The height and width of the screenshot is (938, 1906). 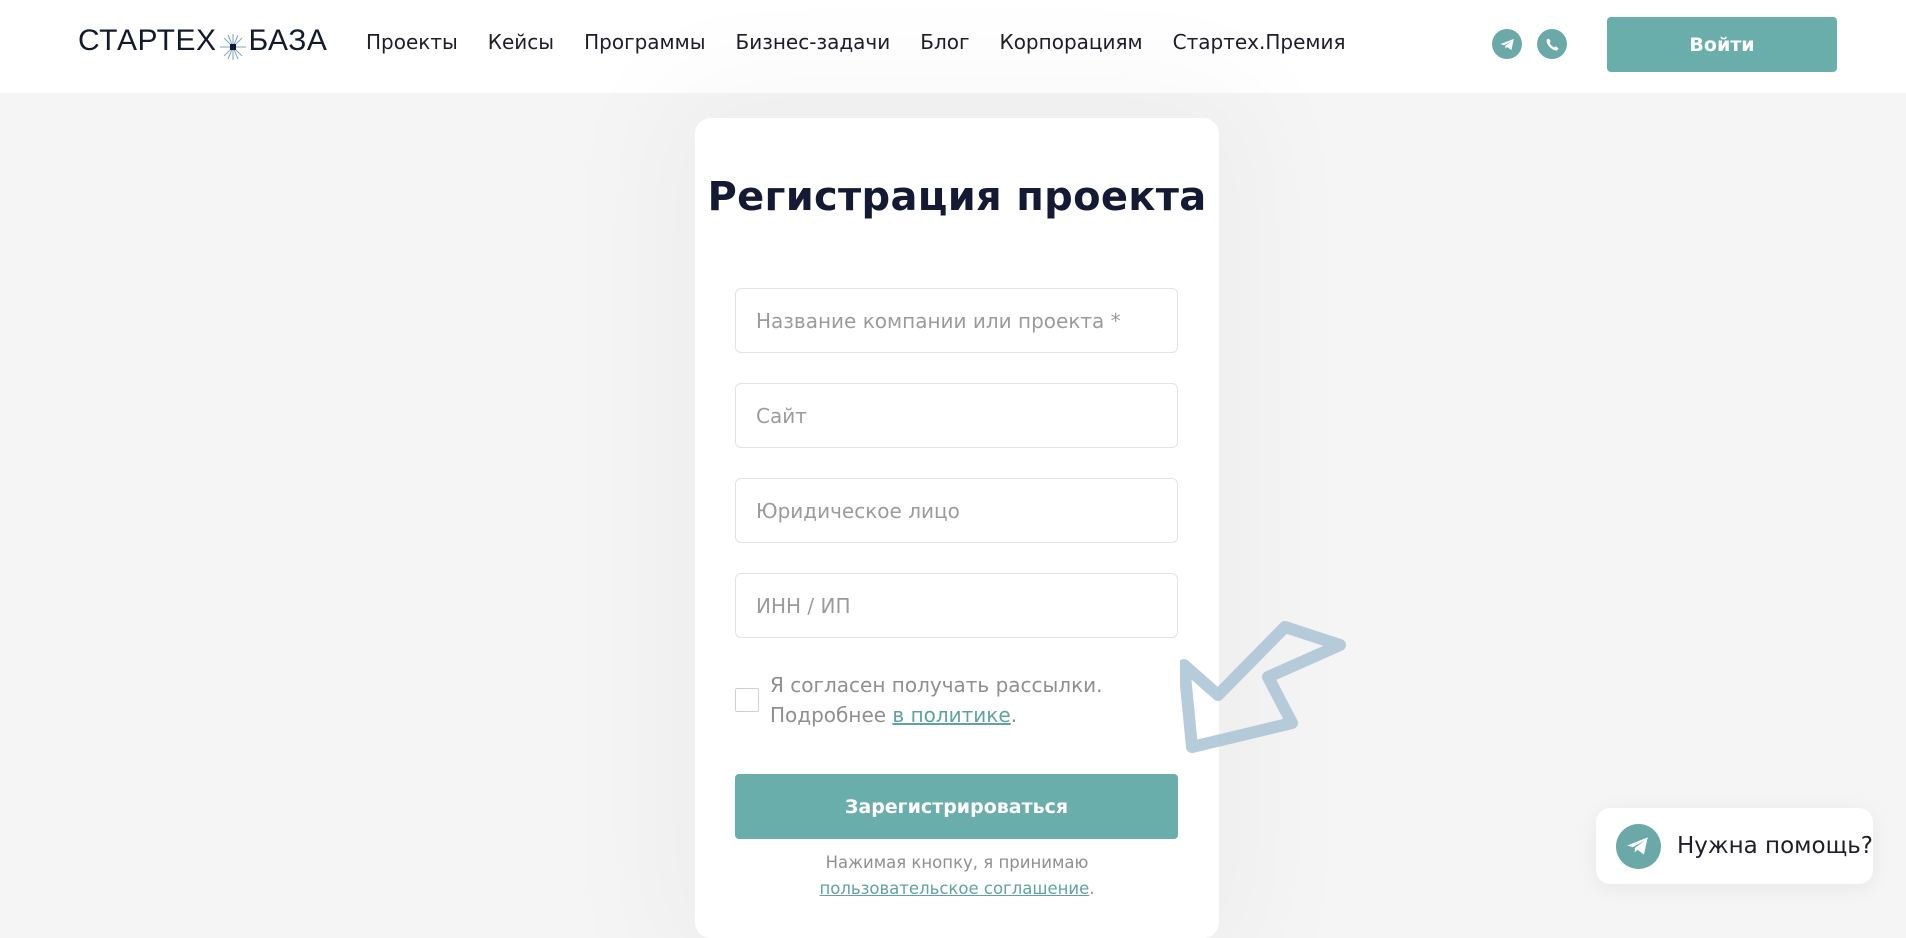 I want to click on terms-suffix: ., so click(x=1092, y=888).